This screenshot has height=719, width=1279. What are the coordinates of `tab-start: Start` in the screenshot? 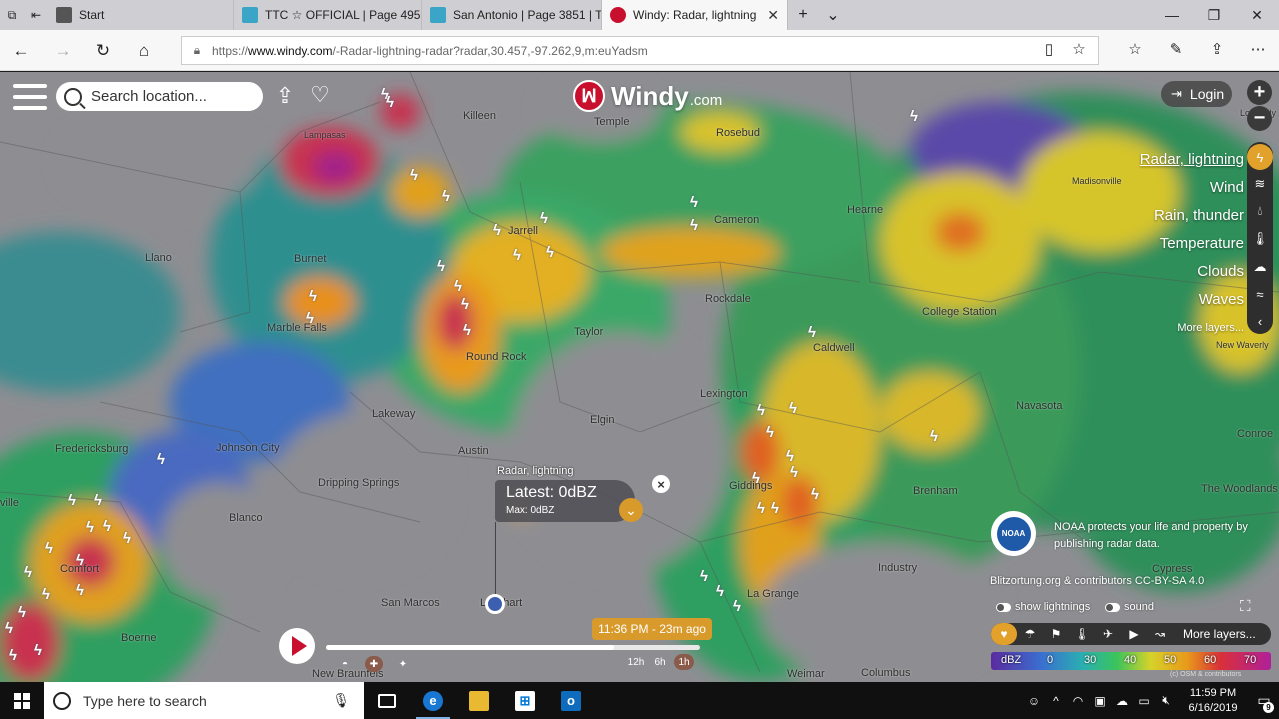 It's located at (141, 15).